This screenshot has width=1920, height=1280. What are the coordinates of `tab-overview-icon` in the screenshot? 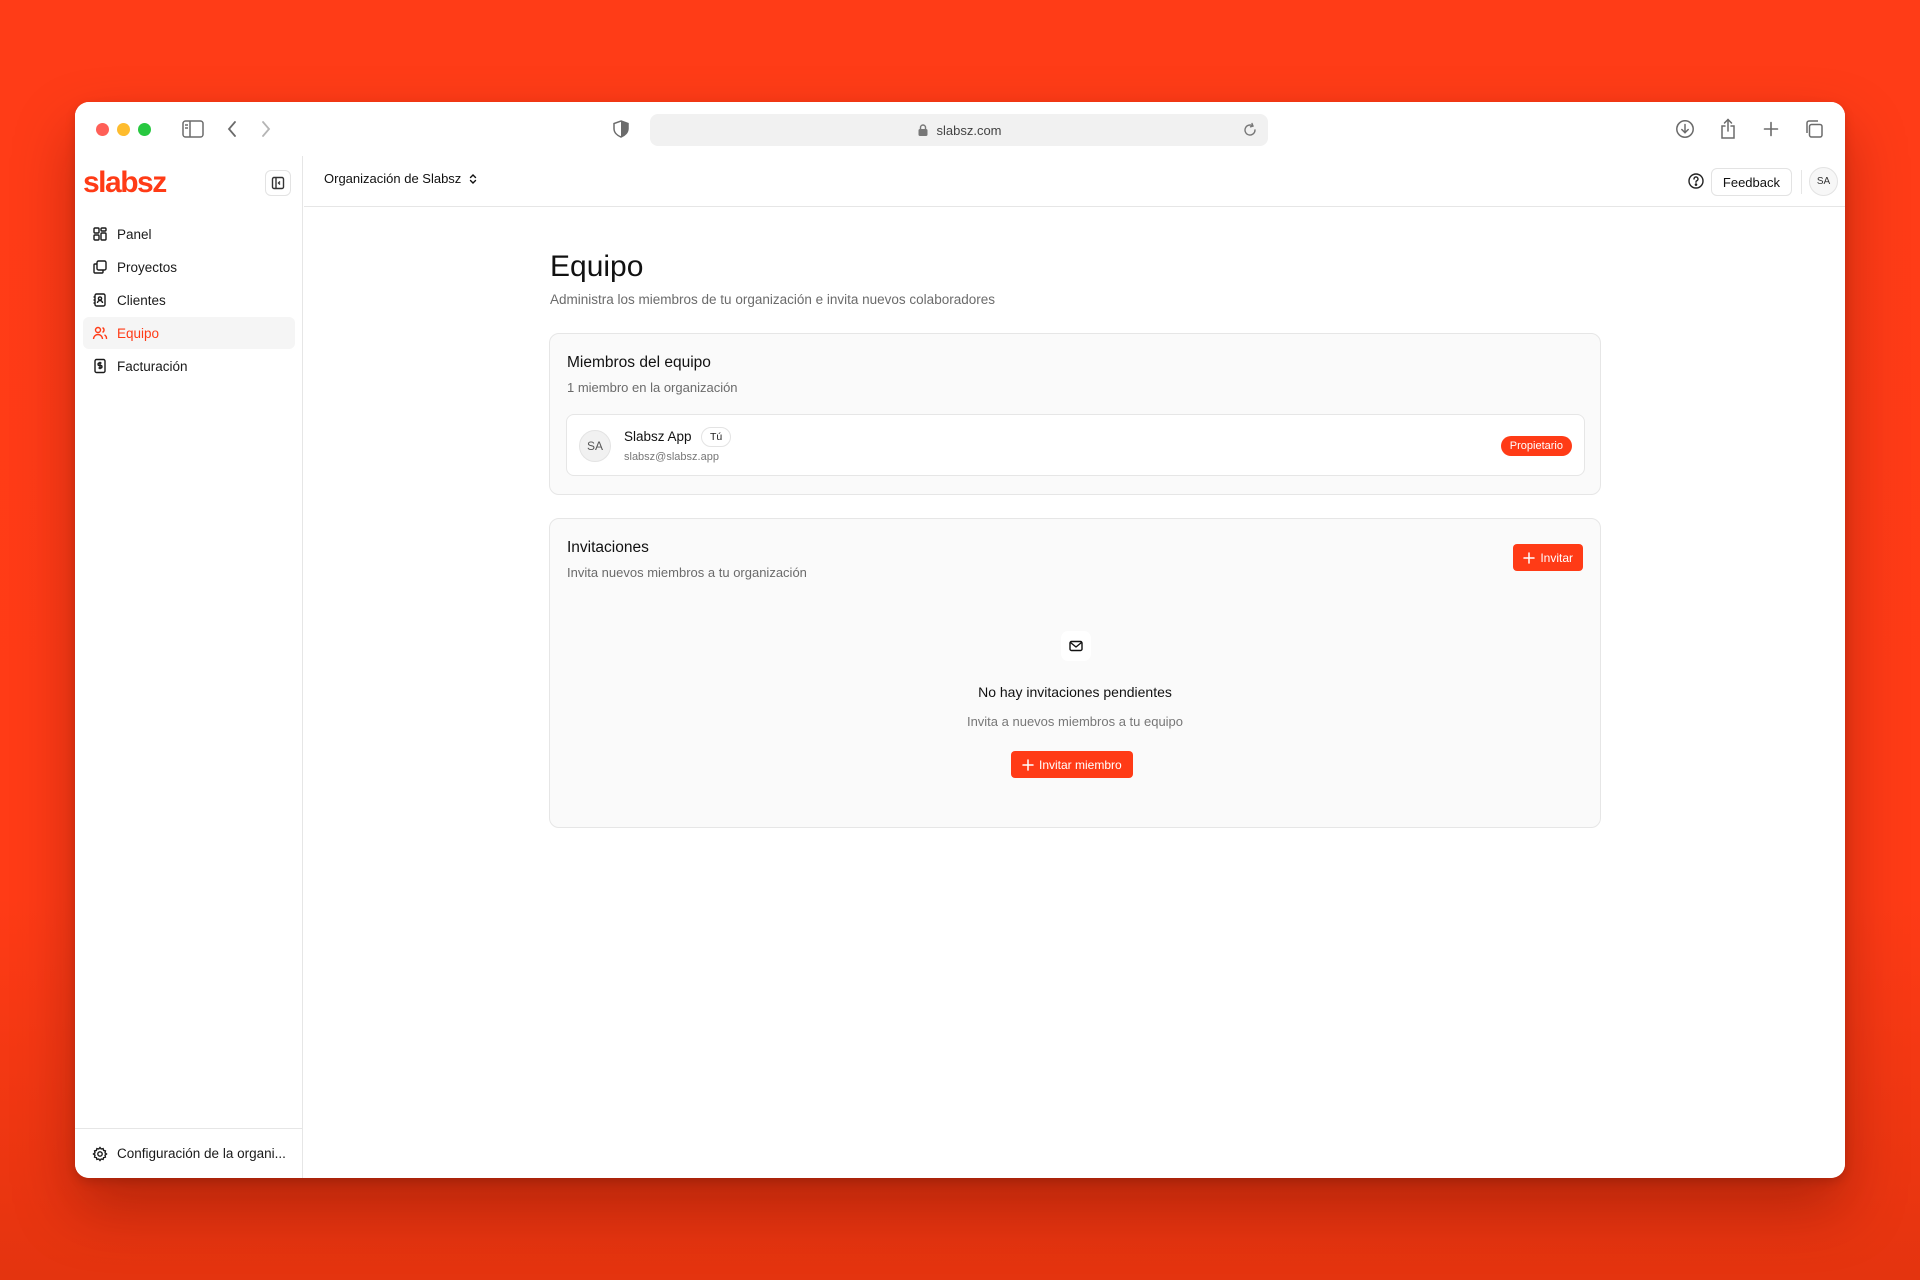 It's located at (1814, 129).